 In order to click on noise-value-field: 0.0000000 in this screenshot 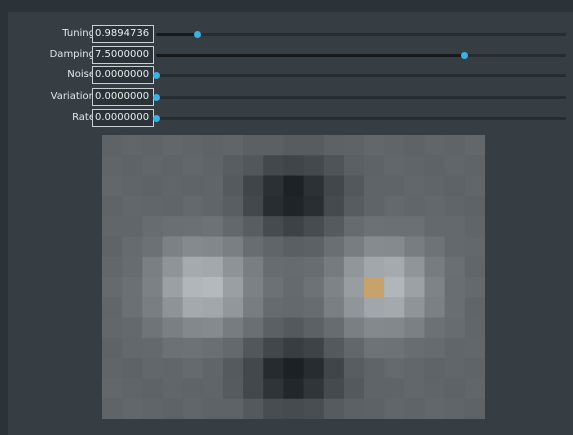, I will do `click(123, 75)`.